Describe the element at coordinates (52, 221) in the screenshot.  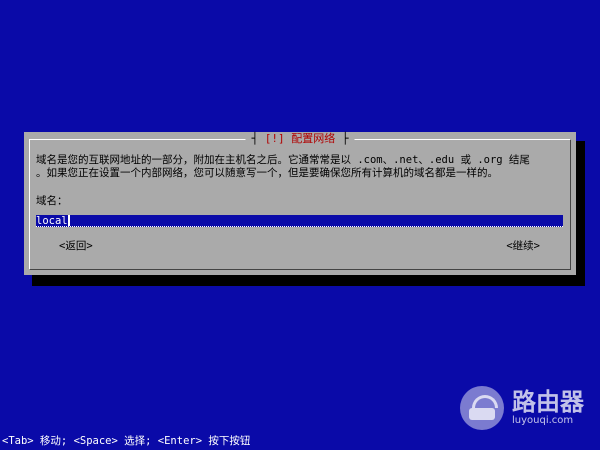
I see `domain-input-value: local` at that location.